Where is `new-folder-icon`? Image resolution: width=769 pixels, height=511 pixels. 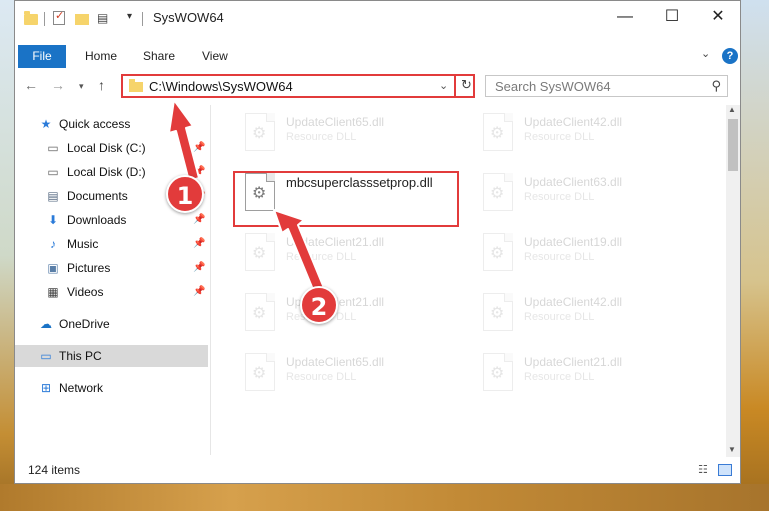
new-folder-icon is located at coordinates (82, 19).